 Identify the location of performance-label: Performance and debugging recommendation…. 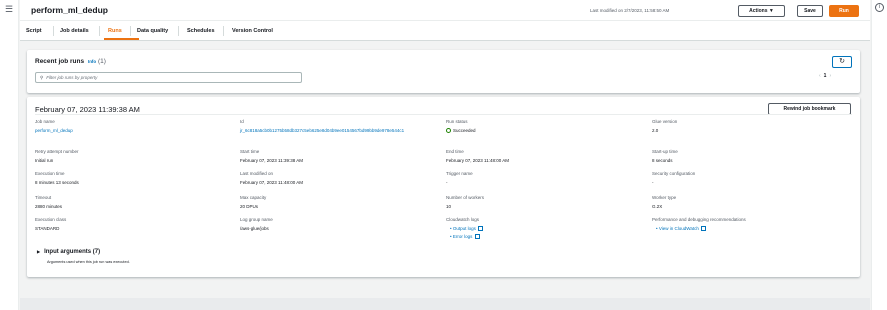
(699, 219).